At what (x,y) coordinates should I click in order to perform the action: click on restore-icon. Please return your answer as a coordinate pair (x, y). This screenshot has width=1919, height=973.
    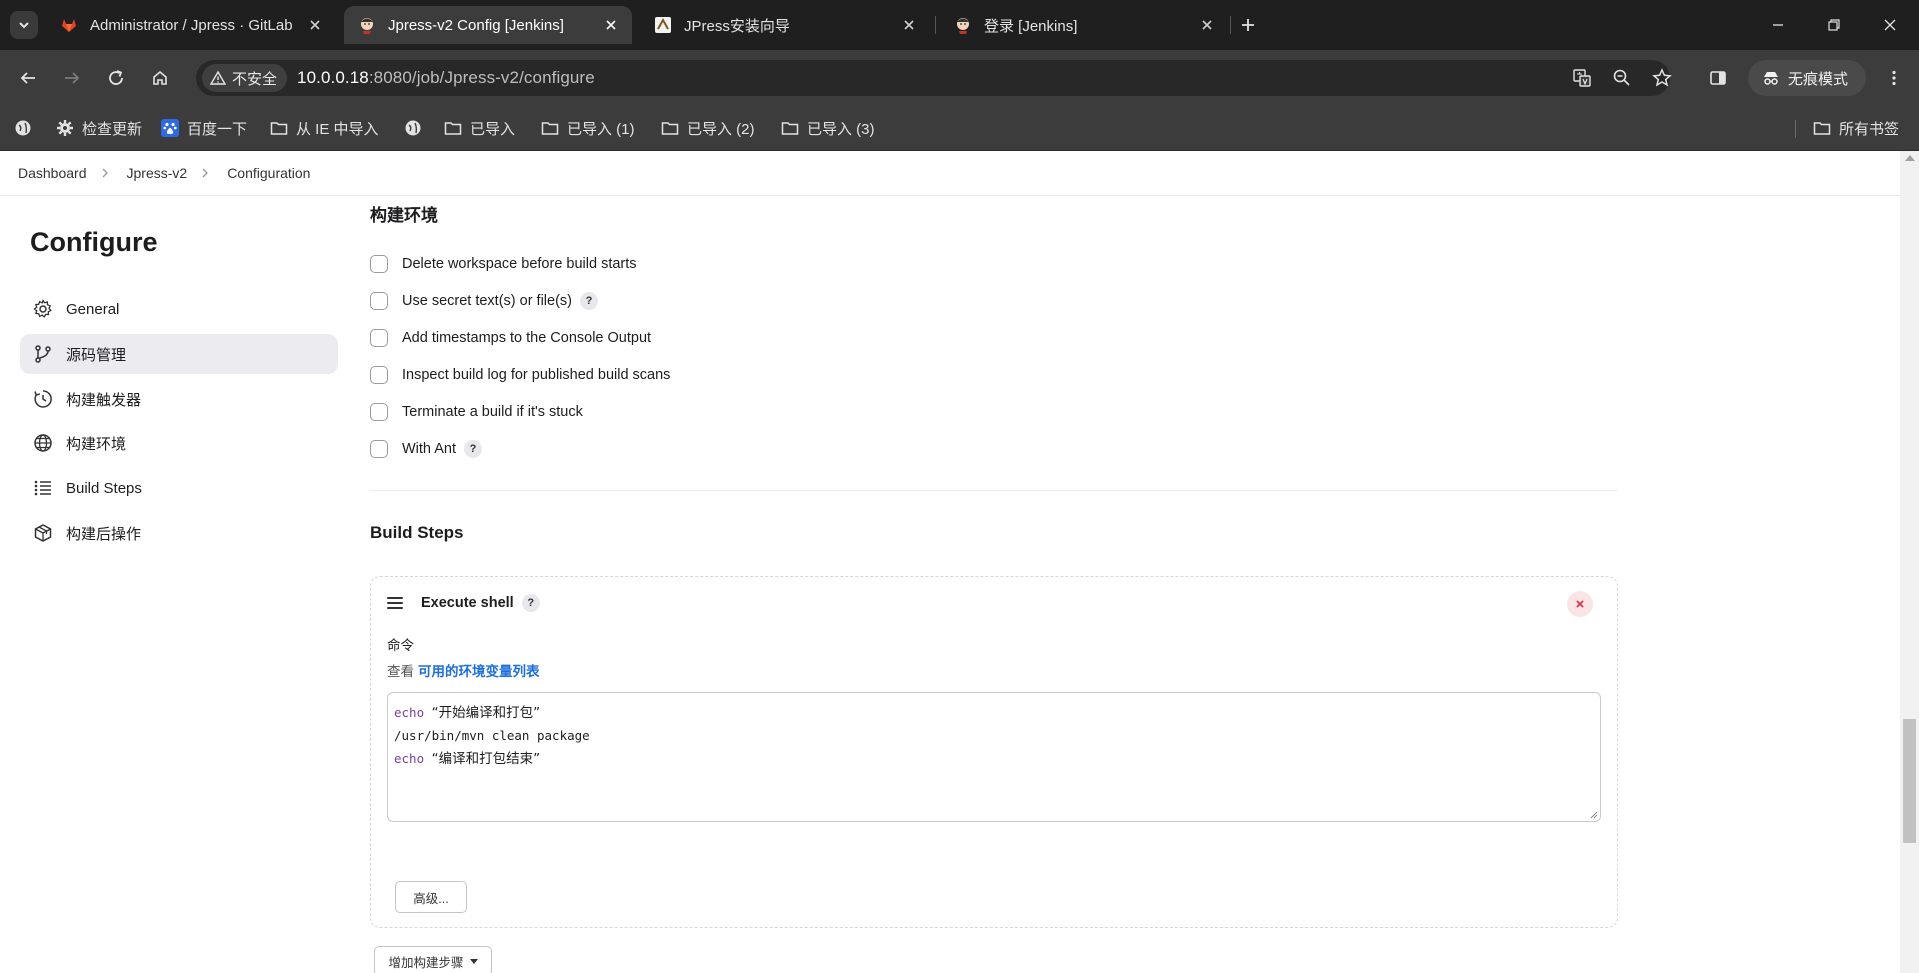
    Looking at the image, I should click on (1834, 25).